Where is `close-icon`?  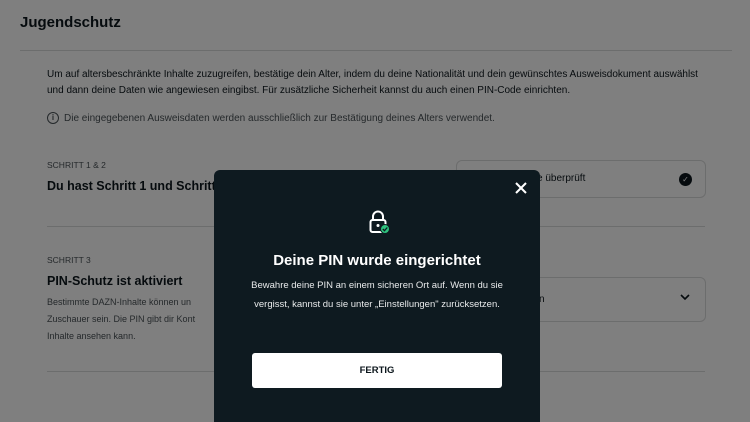 close-icon is located at coordinates (521, 188).